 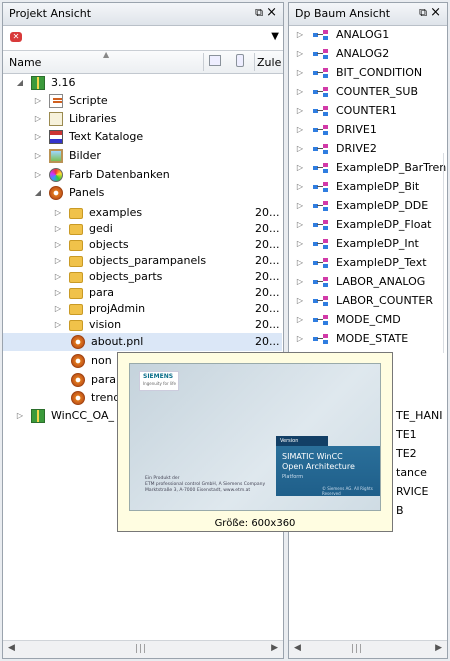 I want to click on tree-row-label: Panels, so click(x=87, y=192).